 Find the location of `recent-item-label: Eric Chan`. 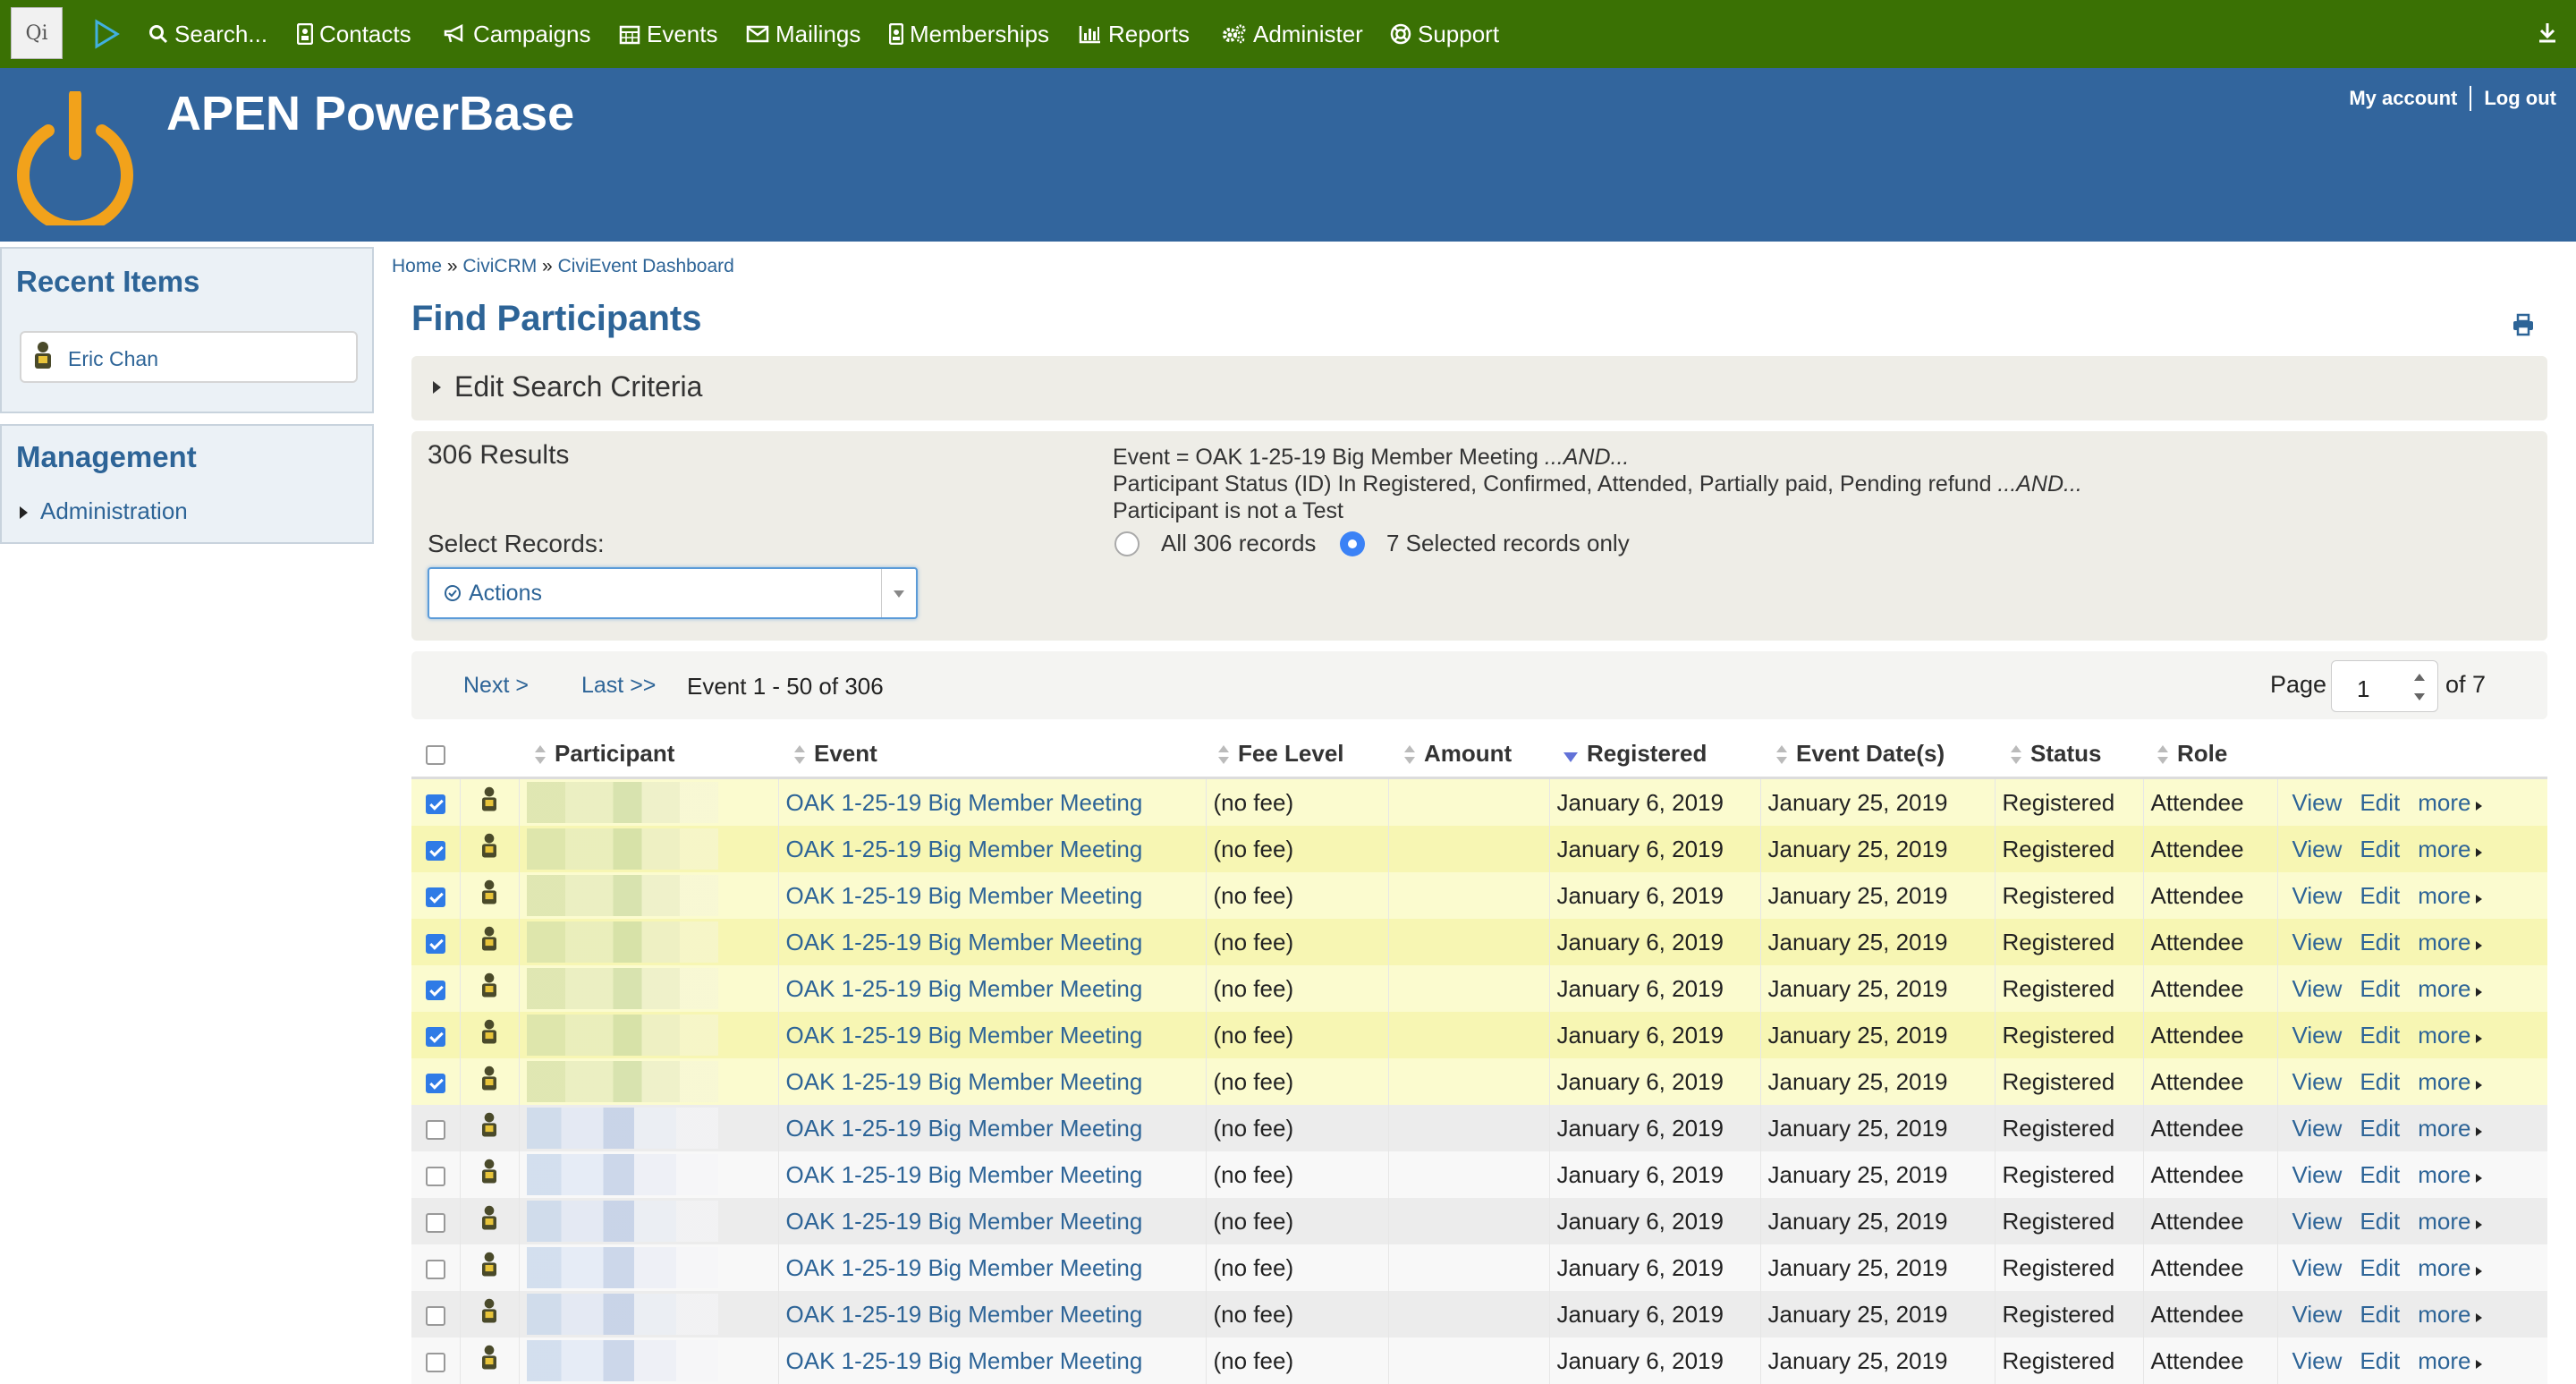

recent-item-label: Eric Chan is located at coordinates (113, 359).